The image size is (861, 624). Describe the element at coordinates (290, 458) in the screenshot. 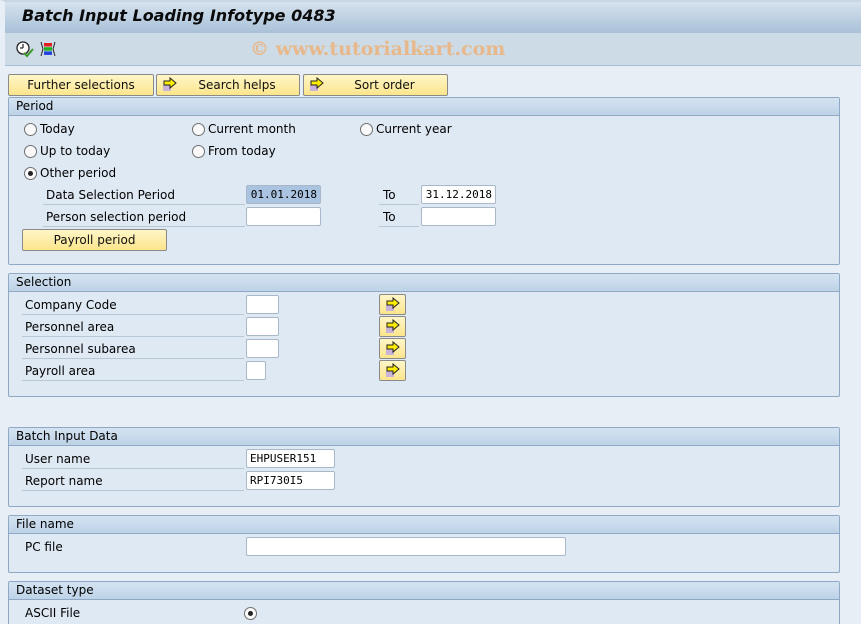

I see `user-name-input: EHPUSER151` at that location.